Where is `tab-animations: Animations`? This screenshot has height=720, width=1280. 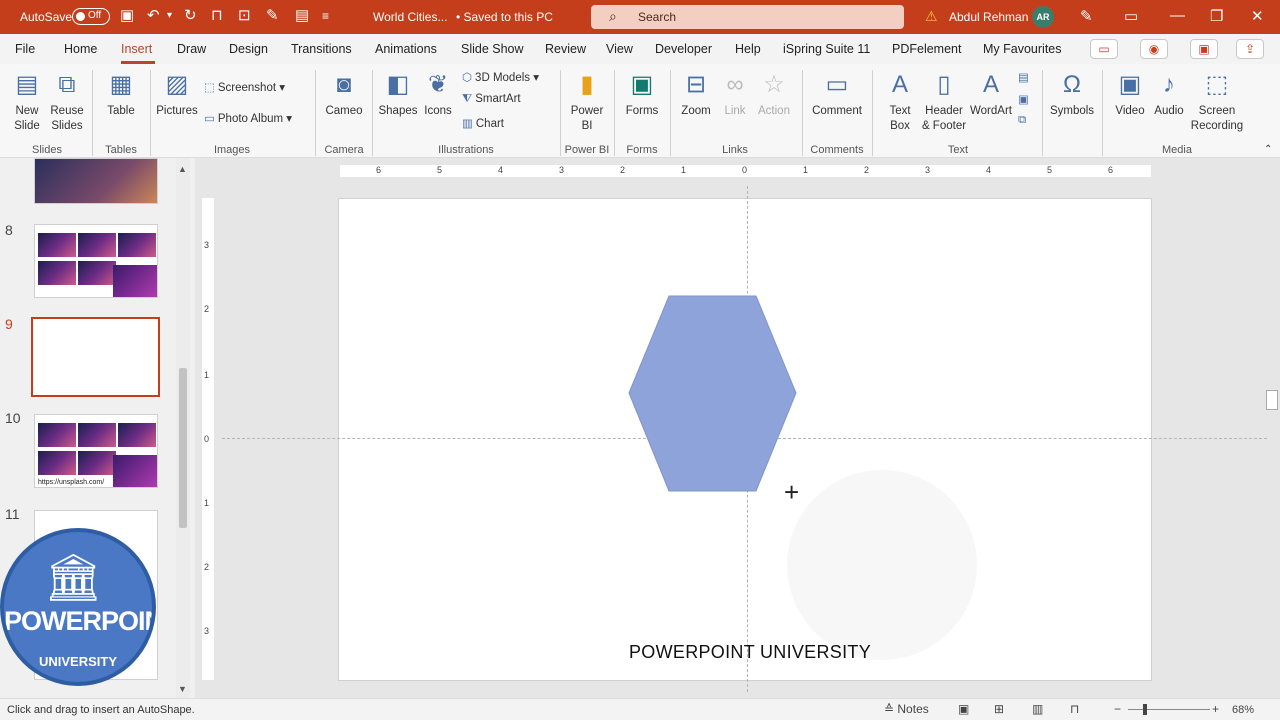
tab-animations: Animations is located at coordinates (406, 49).